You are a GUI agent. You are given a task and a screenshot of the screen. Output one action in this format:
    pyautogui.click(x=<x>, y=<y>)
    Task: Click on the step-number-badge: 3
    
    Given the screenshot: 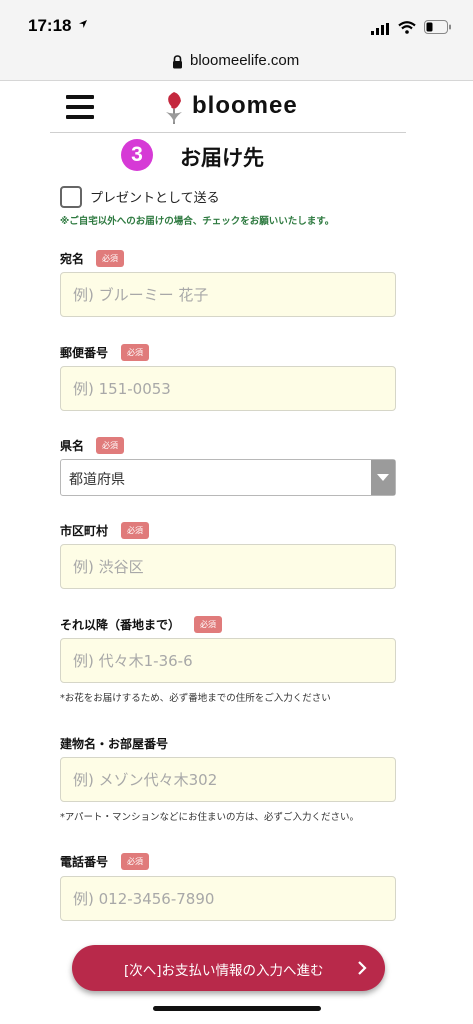 What is the action you would take?
    pyautogui.click(x=137, y=155)
    